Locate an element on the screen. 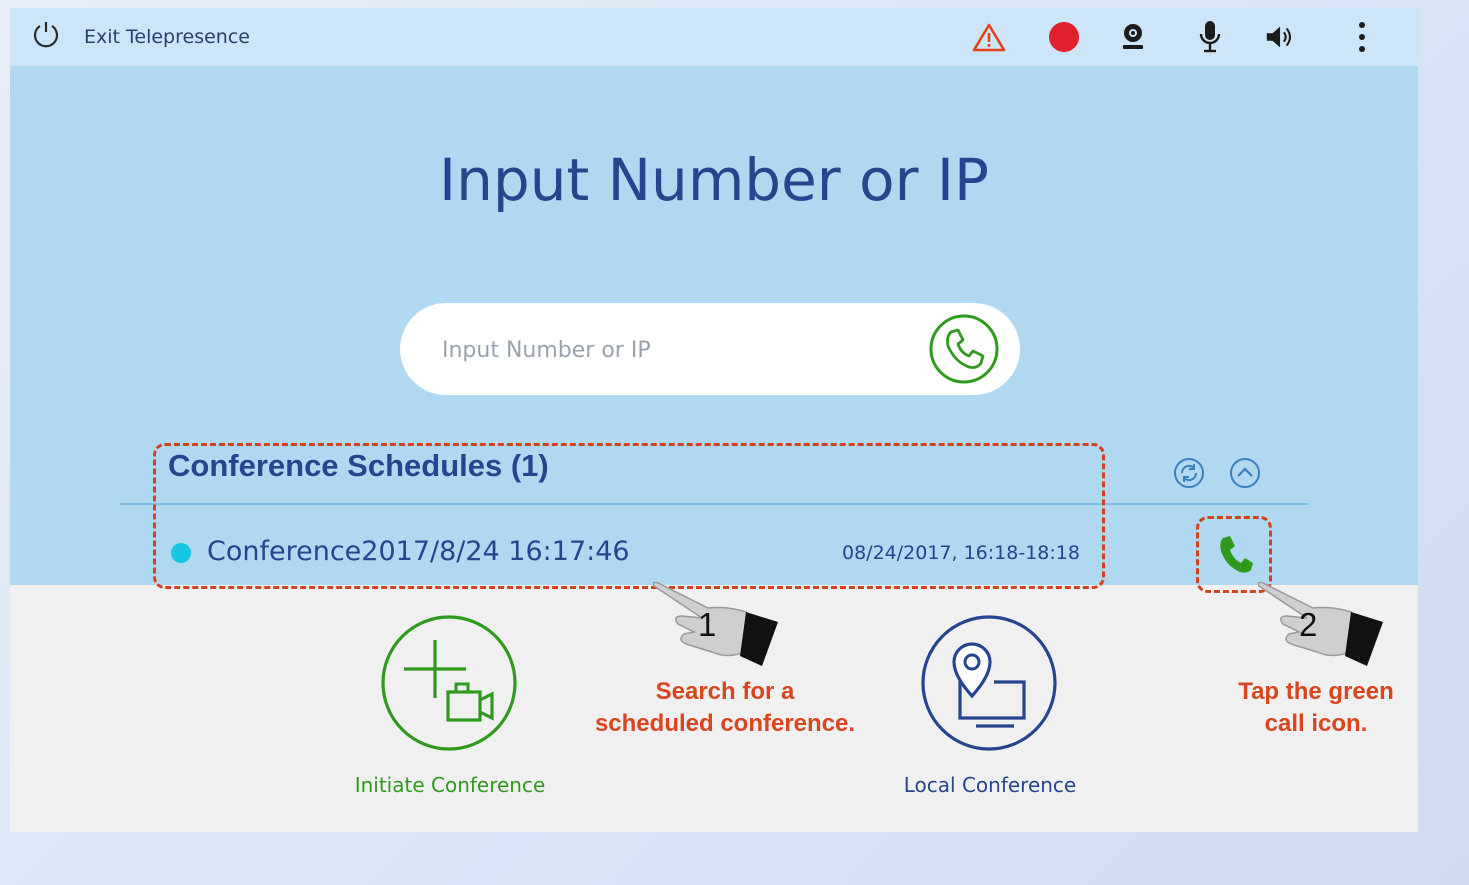 This screenshot has height=885, width=1469. chevron-up-icon is located at coordinates (1245, 473).